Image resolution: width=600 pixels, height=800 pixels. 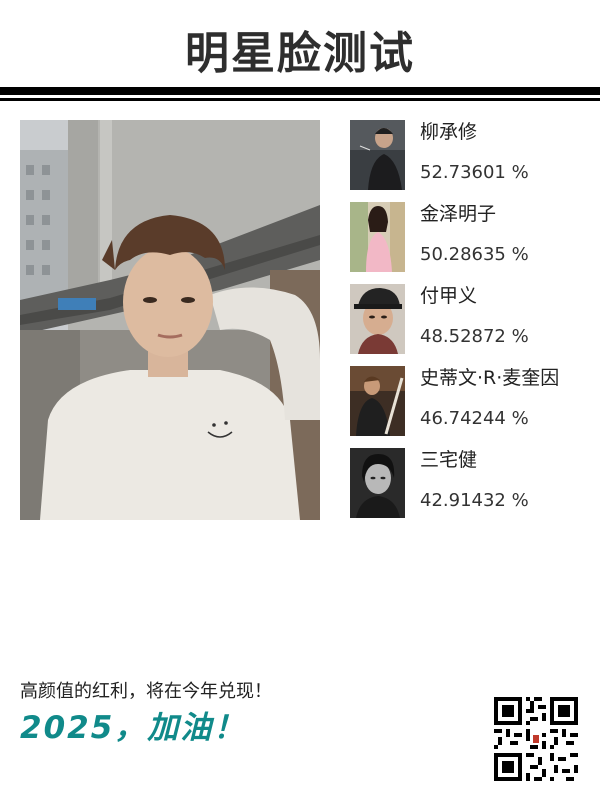 What do you see at coordinates (300, 91) in the screenshot?
I see `header-divider-thick` at bounding box center [300, 91].